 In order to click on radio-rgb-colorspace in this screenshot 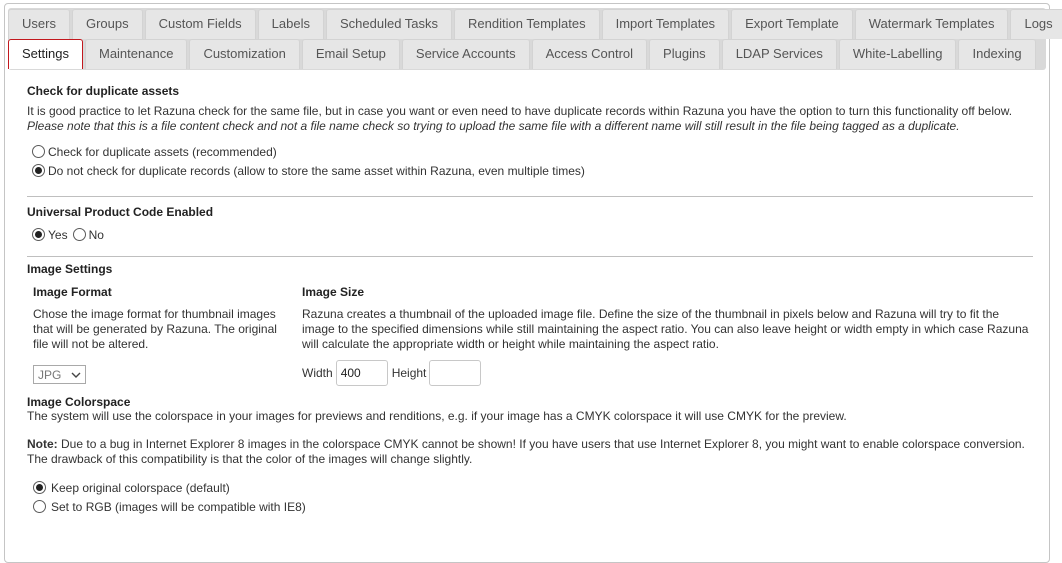, I will do `click(39, 506)`.